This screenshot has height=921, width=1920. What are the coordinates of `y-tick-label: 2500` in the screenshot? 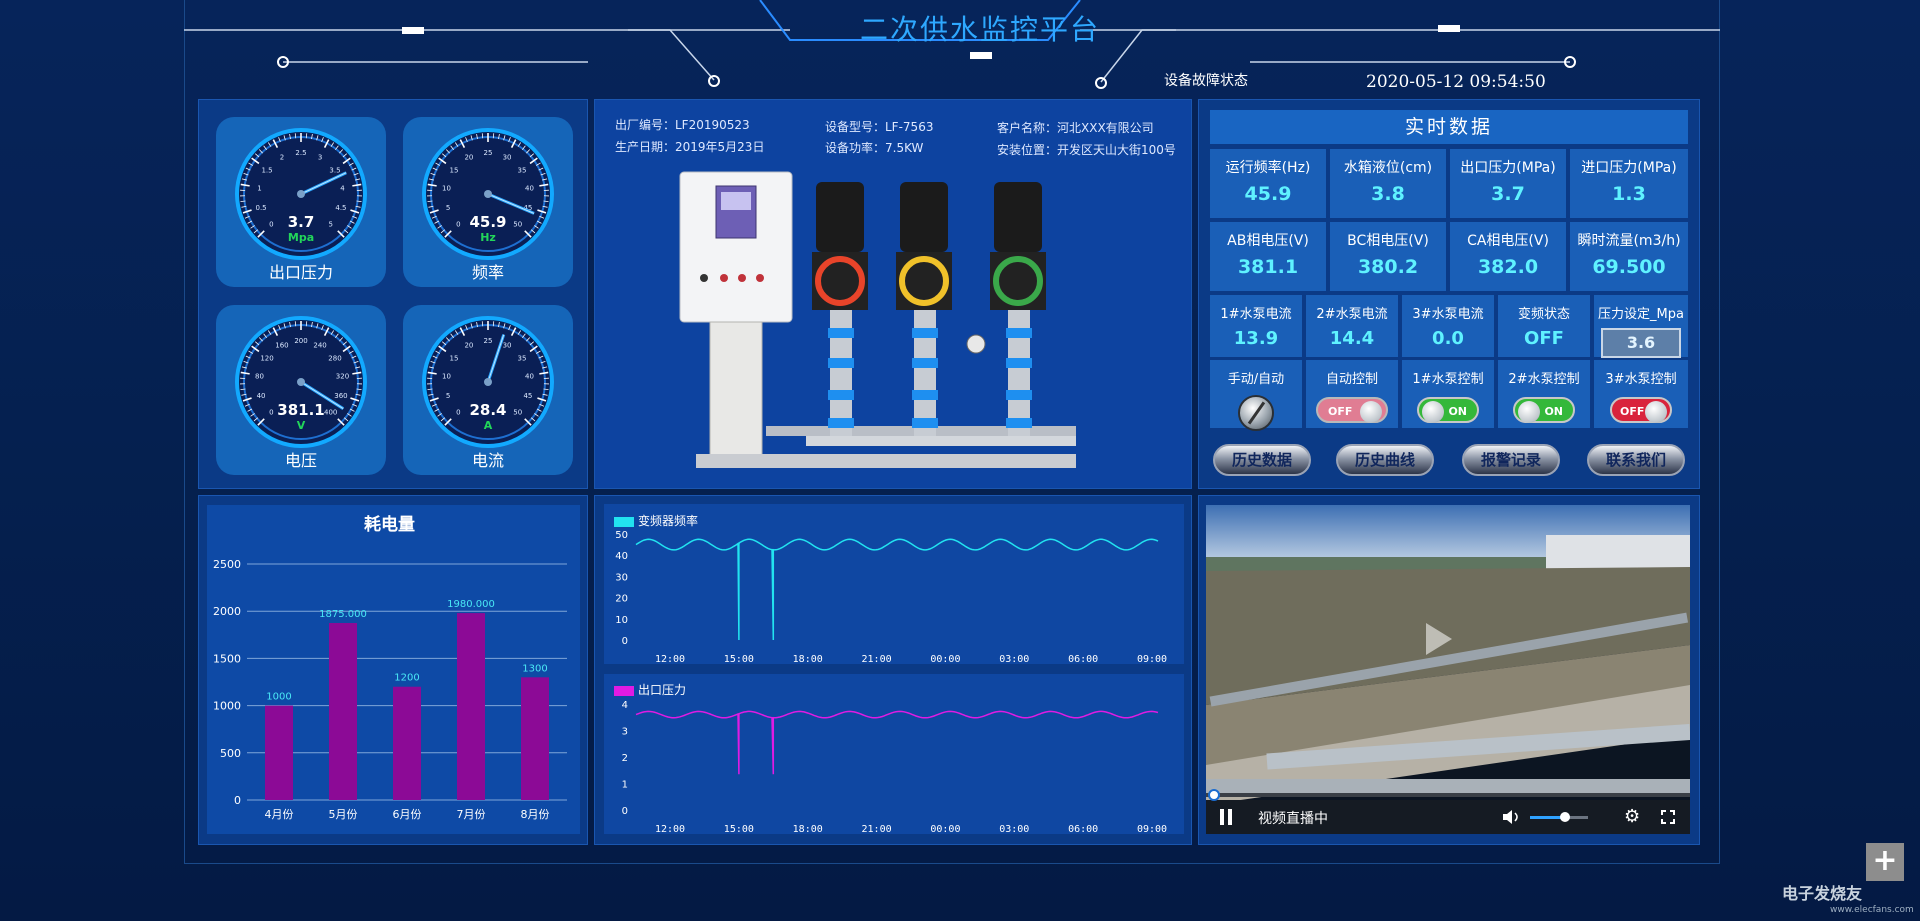 It's located at (227, 564).